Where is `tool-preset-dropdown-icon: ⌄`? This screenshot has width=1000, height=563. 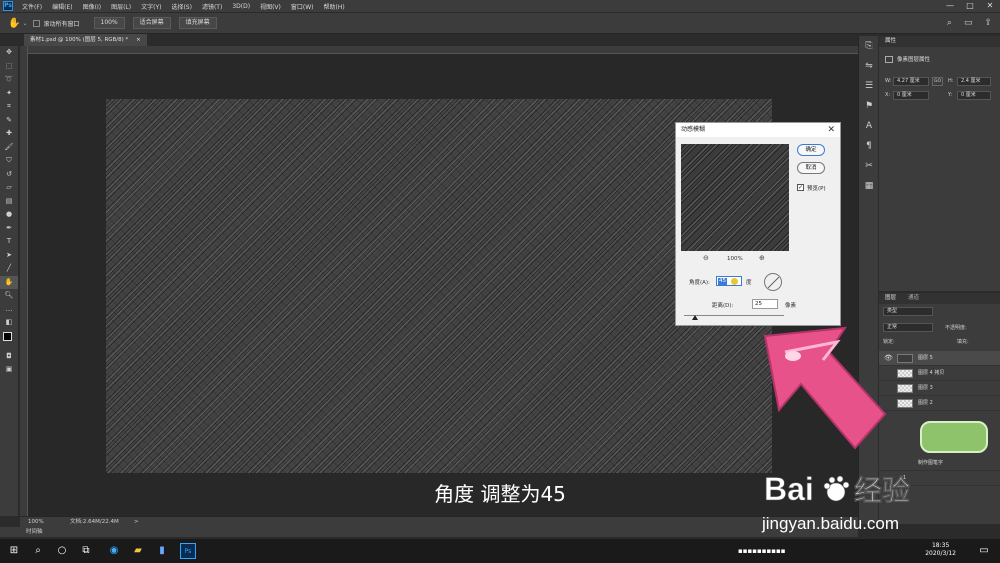
tool-preset-dropdown-icon: ⌄ is located at coordinates (24, 23).